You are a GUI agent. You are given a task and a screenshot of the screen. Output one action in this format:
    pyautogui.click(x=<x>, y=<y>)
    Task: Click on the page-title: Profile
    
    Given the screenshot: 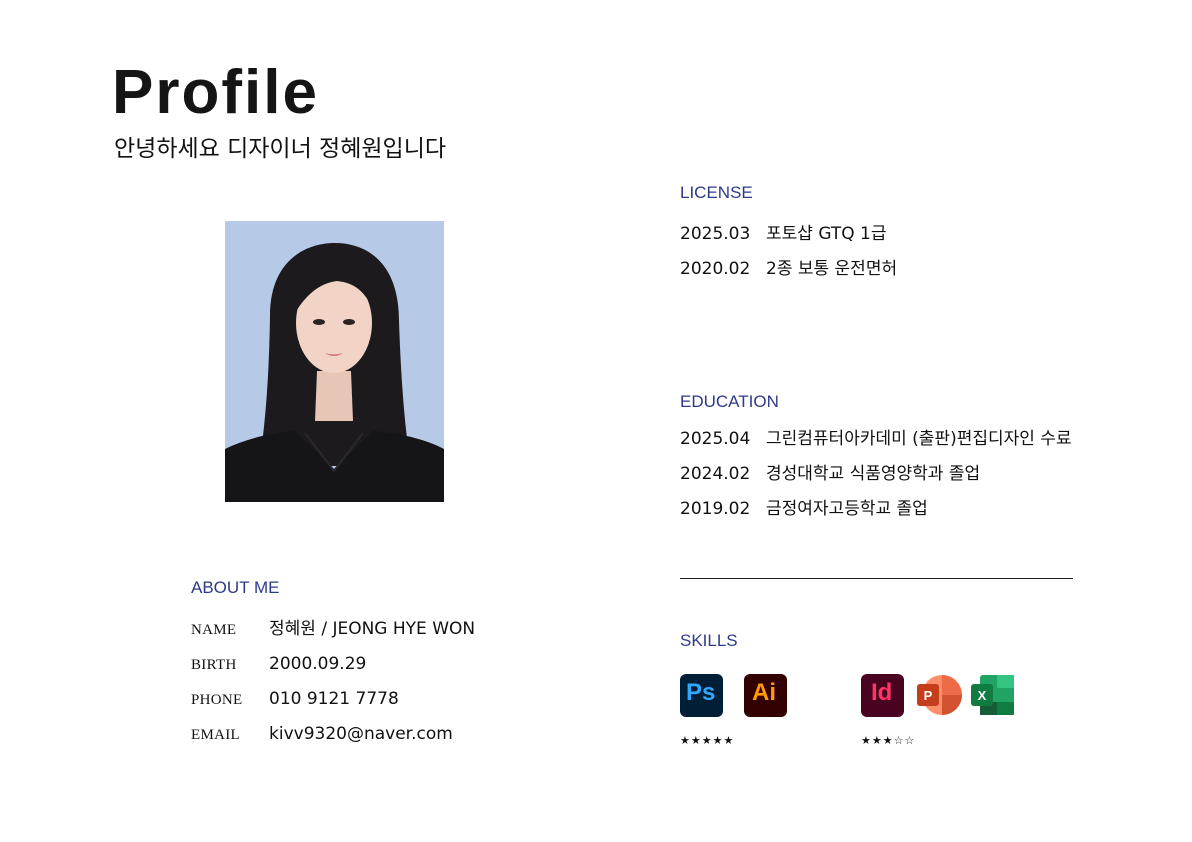 What is the action you would take?
    pyautogui.click(x=215, y=92)
    